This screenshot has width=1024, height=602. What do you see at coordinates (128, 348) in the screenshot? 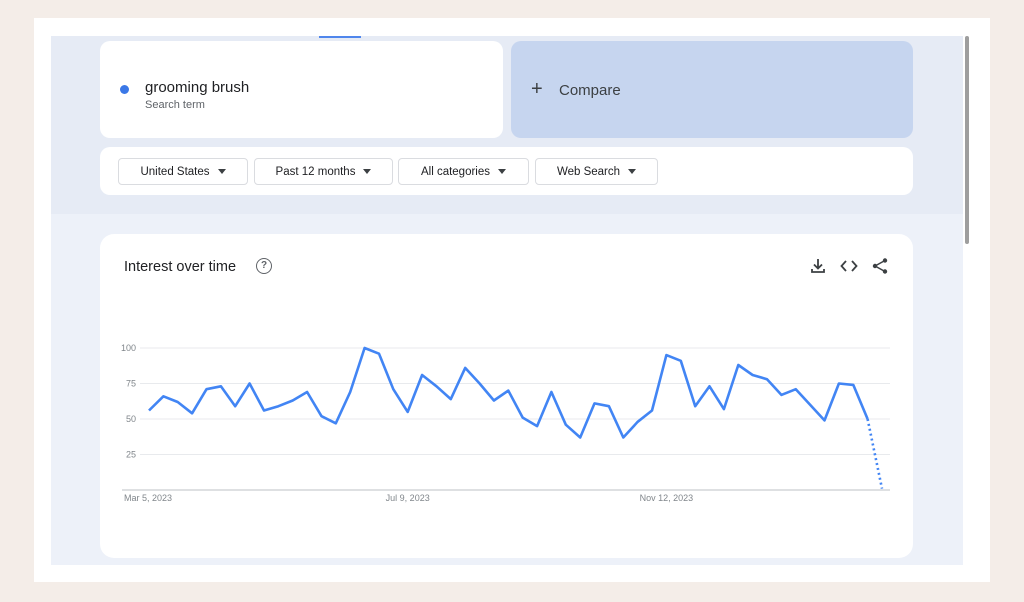
I see `y-tick-label: 100` at bounding box center [128, 348].